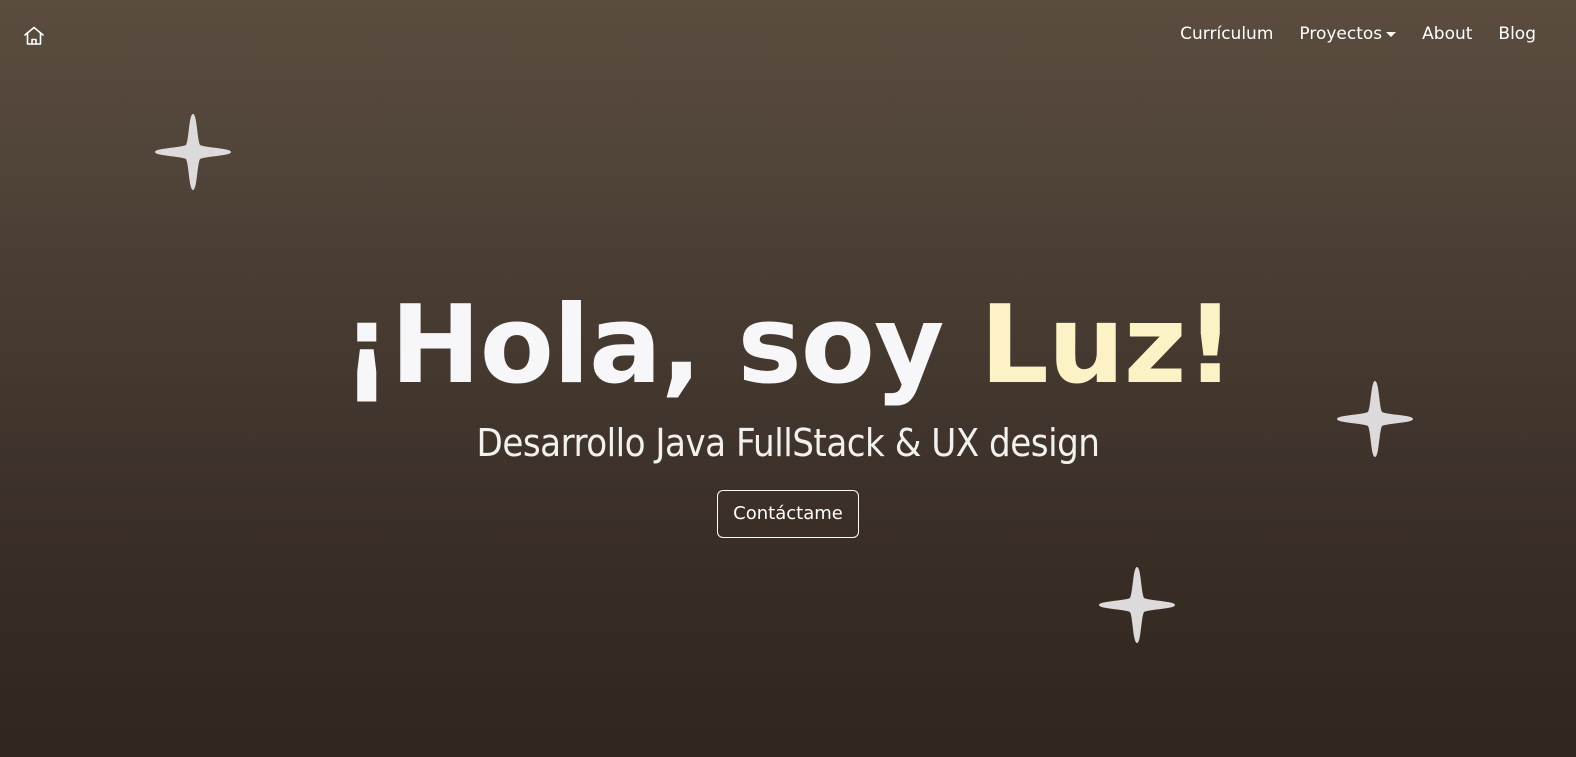 The image size is (1576, 757). I want to click on nav-item-about: About, so click(1447, 34).